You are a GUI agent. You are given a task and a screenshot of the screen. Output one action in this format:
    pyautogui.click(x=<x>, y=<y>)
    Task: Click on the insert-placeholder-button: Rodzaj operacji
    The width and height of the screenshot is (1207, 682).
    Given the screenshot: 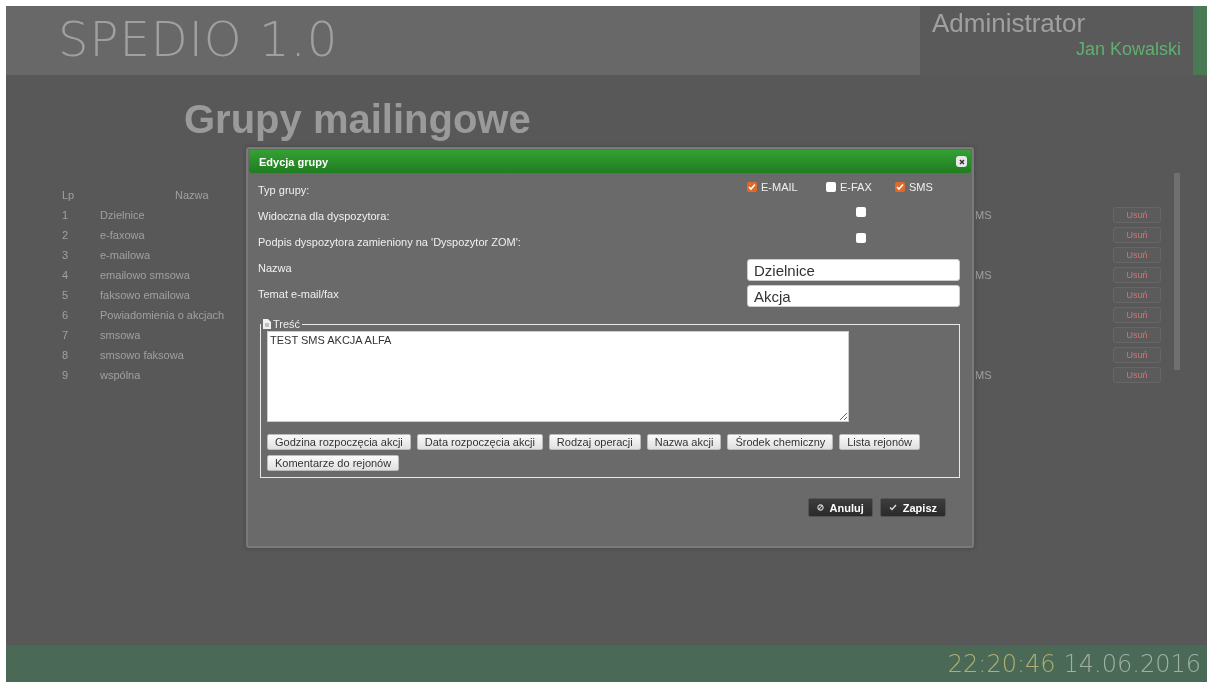 What is the action you would take?
    pyautogui.click(x=594, y=442)
    